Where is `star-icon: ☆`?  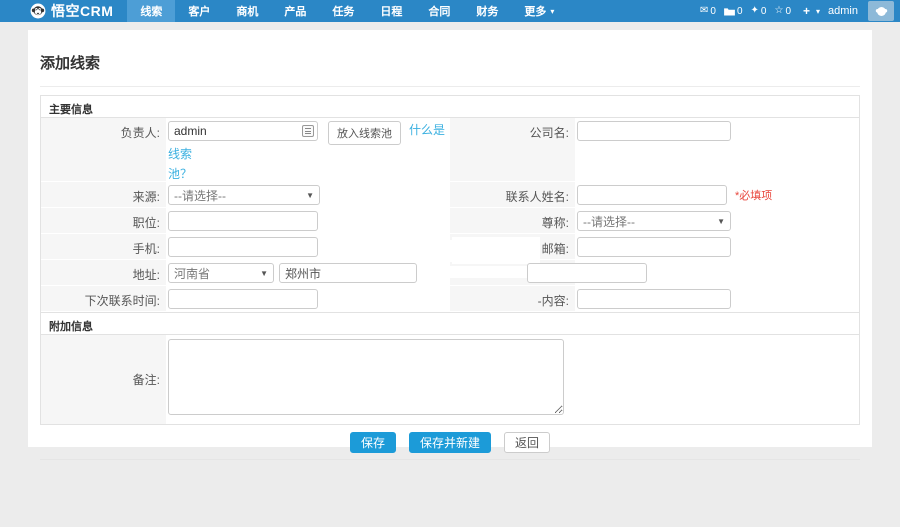
star-icon: ☆ is located at coordinates (779, 10).